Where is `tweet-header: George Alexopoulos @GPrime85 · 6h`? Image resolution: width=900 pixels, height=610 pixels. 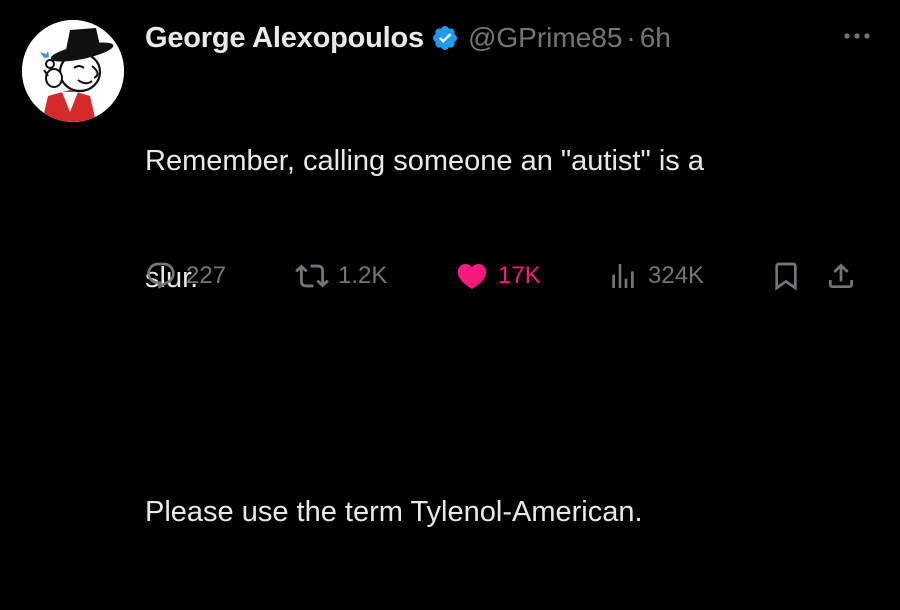
tweet-header: George Alexopoulos @GPrime85 · 6h is located at coordinates (408, 38).